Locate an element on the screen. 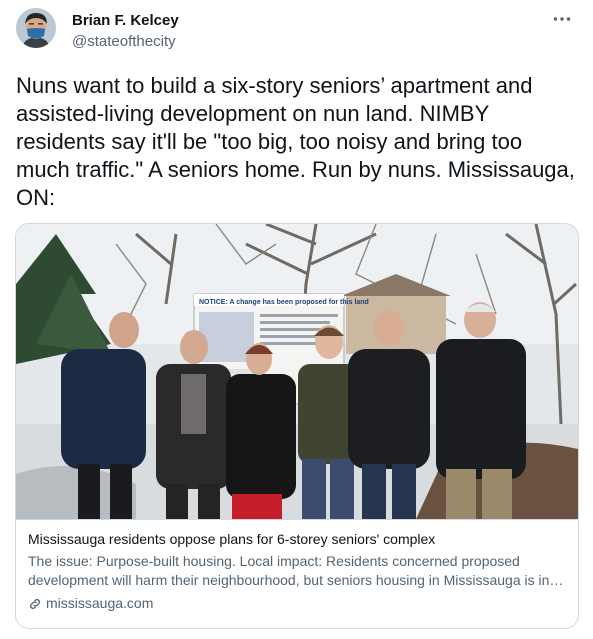 This screenshot has width=593, height=639. author-display-name: Brian F. Kelcey is located at coordinates (125, 21).